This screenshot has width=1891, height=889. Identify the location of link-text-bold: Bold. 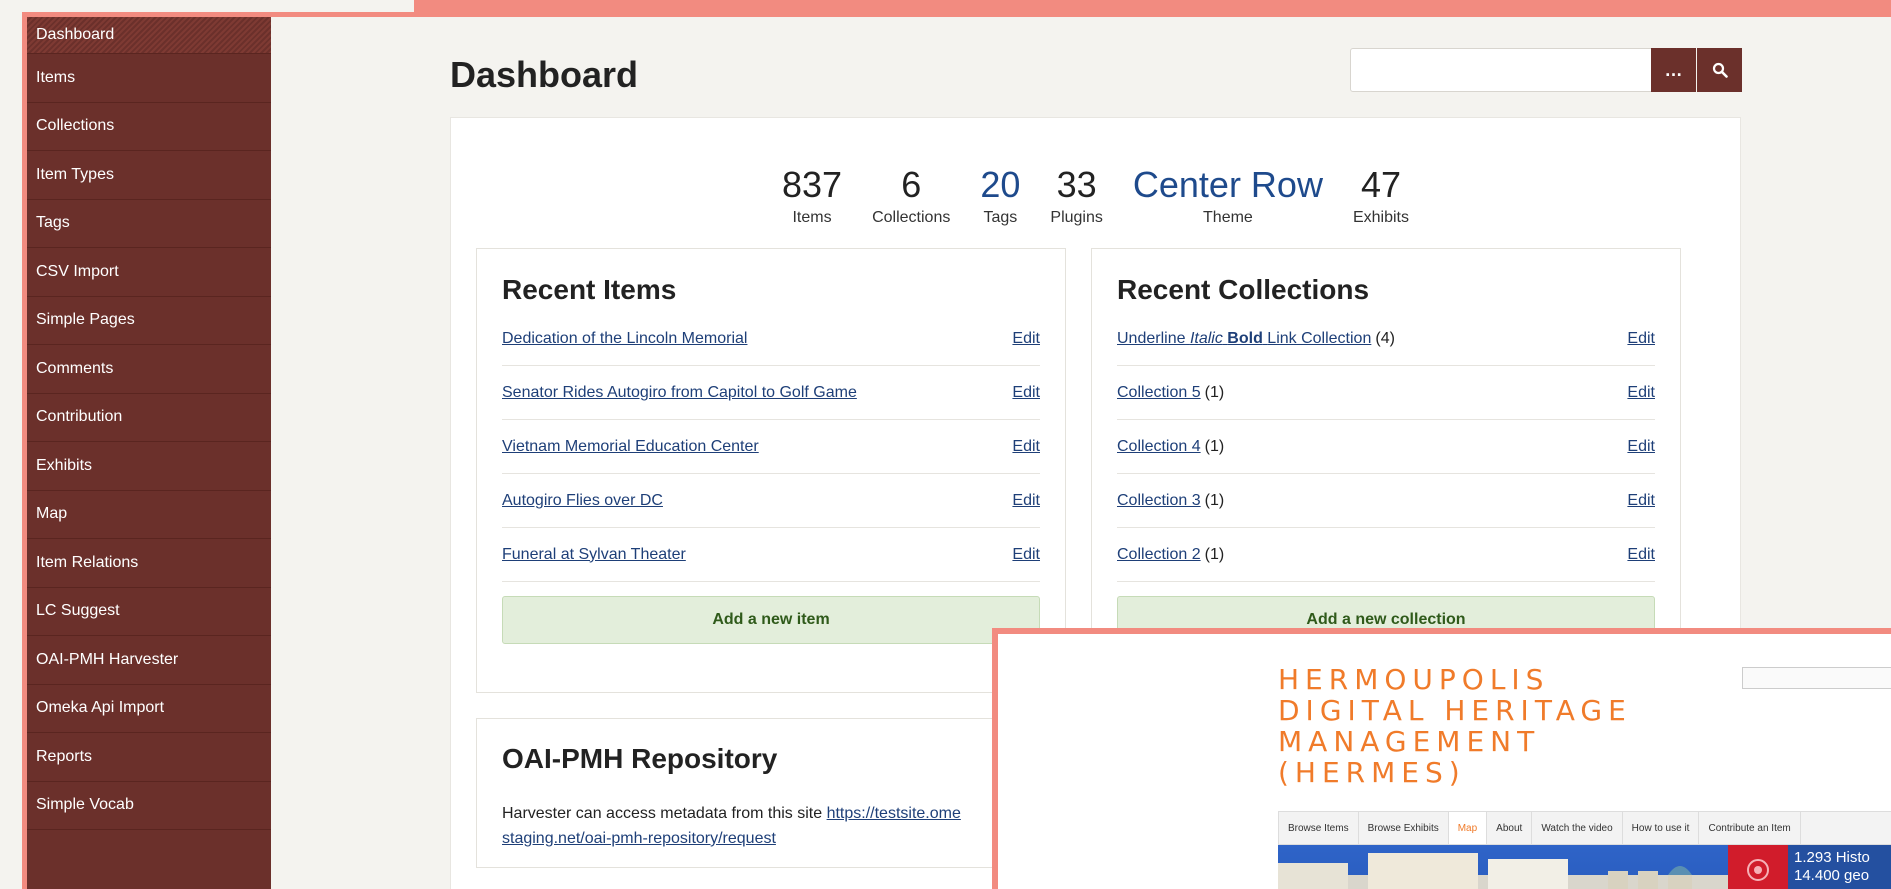
(1245, 338).